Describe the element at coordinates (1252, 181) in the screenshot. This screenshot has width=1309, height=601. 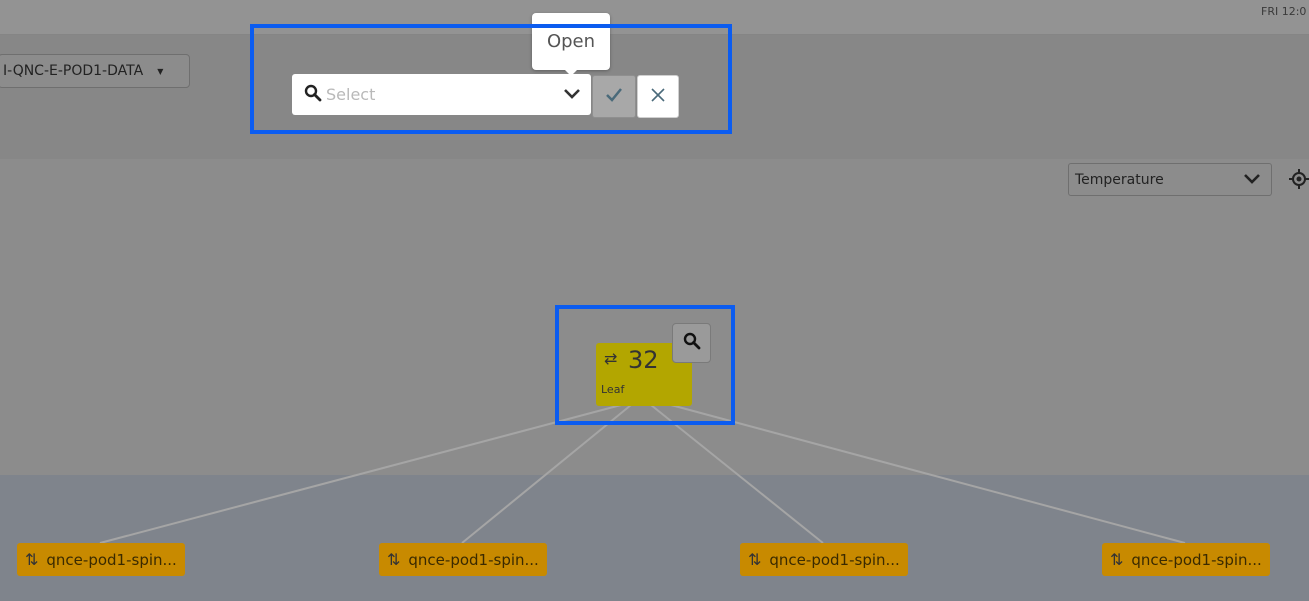
I see `chevron-down-icon` at that location.